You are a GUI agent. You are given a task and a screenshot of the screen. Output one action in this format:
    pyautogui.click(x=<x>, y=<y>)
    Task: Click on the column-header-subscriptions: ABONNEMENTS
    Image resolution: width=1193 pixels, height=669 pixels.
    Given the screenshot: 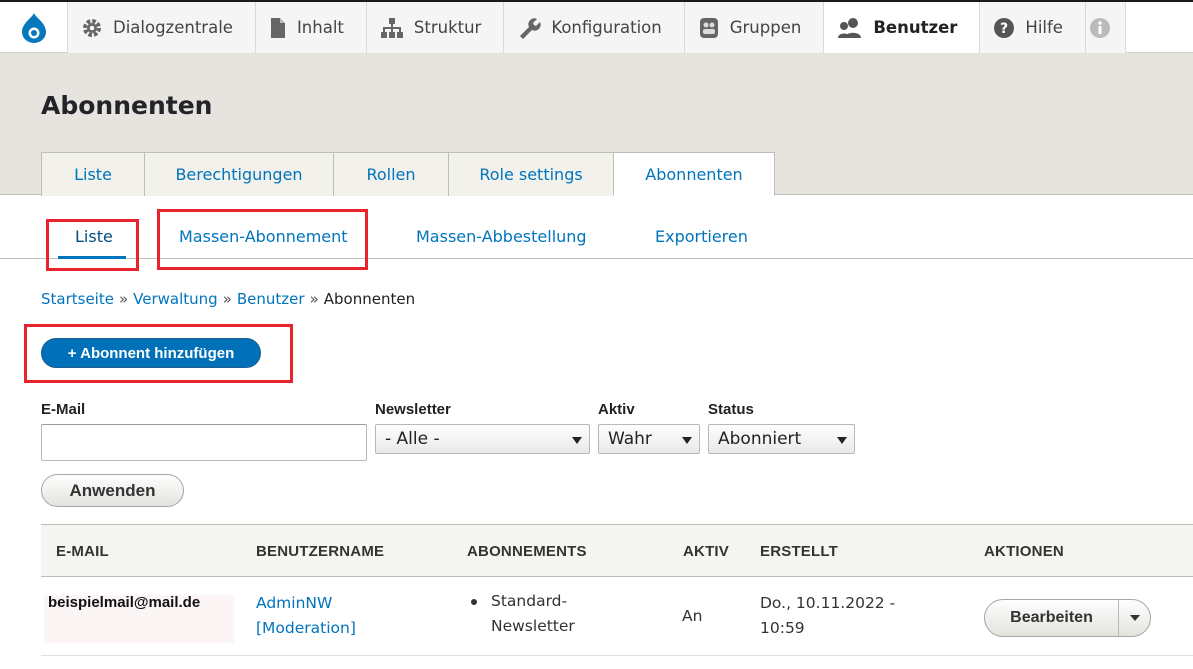 What is the action you would take?
    pyautogui.click(x=527, y=551)
    